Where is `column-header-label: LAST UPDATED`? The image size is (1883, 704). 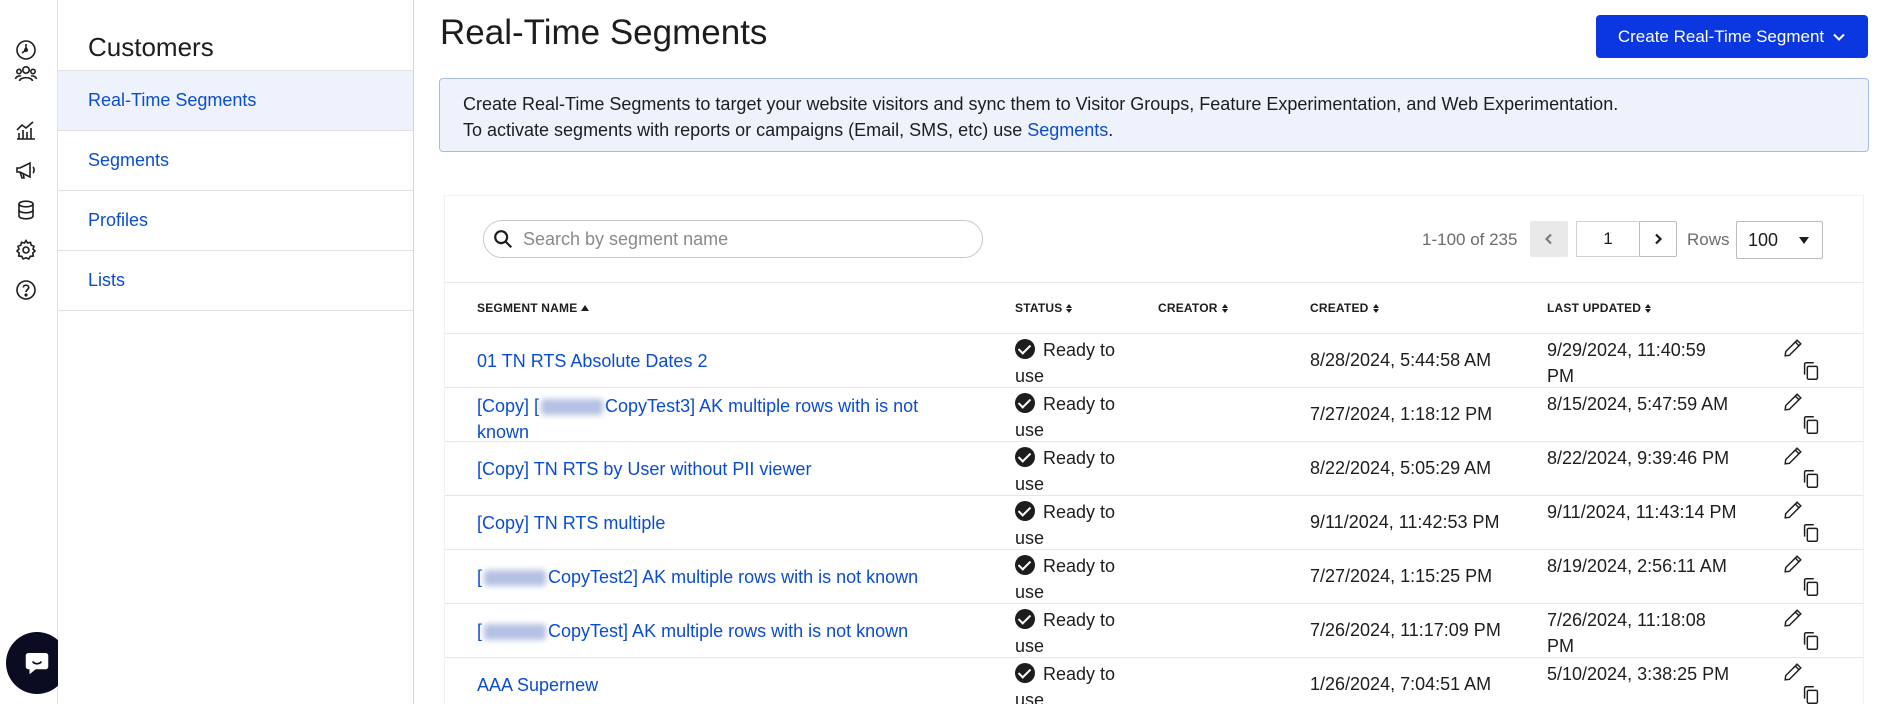
column-header-label: LAST UPDATED is located at coordinates (1594, 308).